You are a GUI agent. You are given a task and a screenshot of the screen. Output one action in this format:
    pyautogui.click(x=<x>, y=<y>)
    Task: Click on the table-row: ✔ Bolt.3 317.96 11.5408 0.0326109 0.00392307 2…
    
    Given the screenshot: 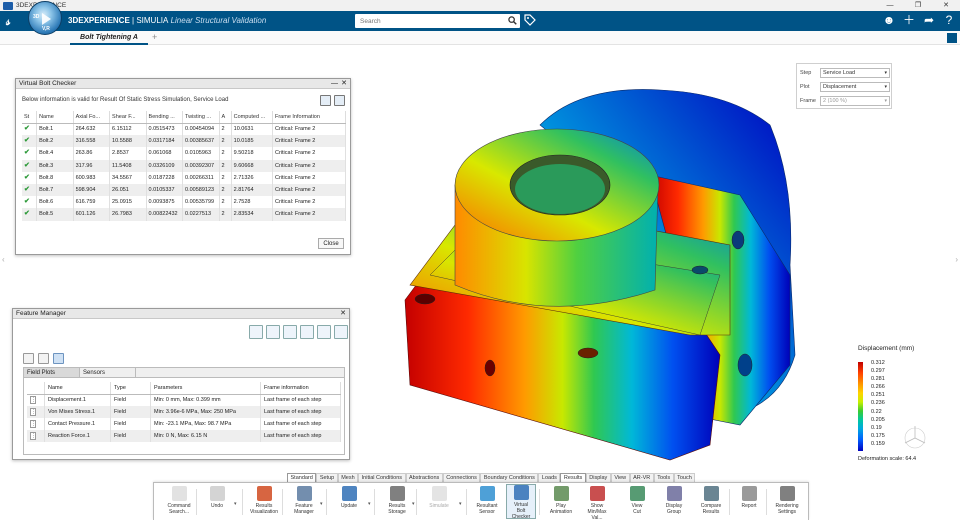 What is the action you would take?
    pyautogui.click(x=184, y=165)
    